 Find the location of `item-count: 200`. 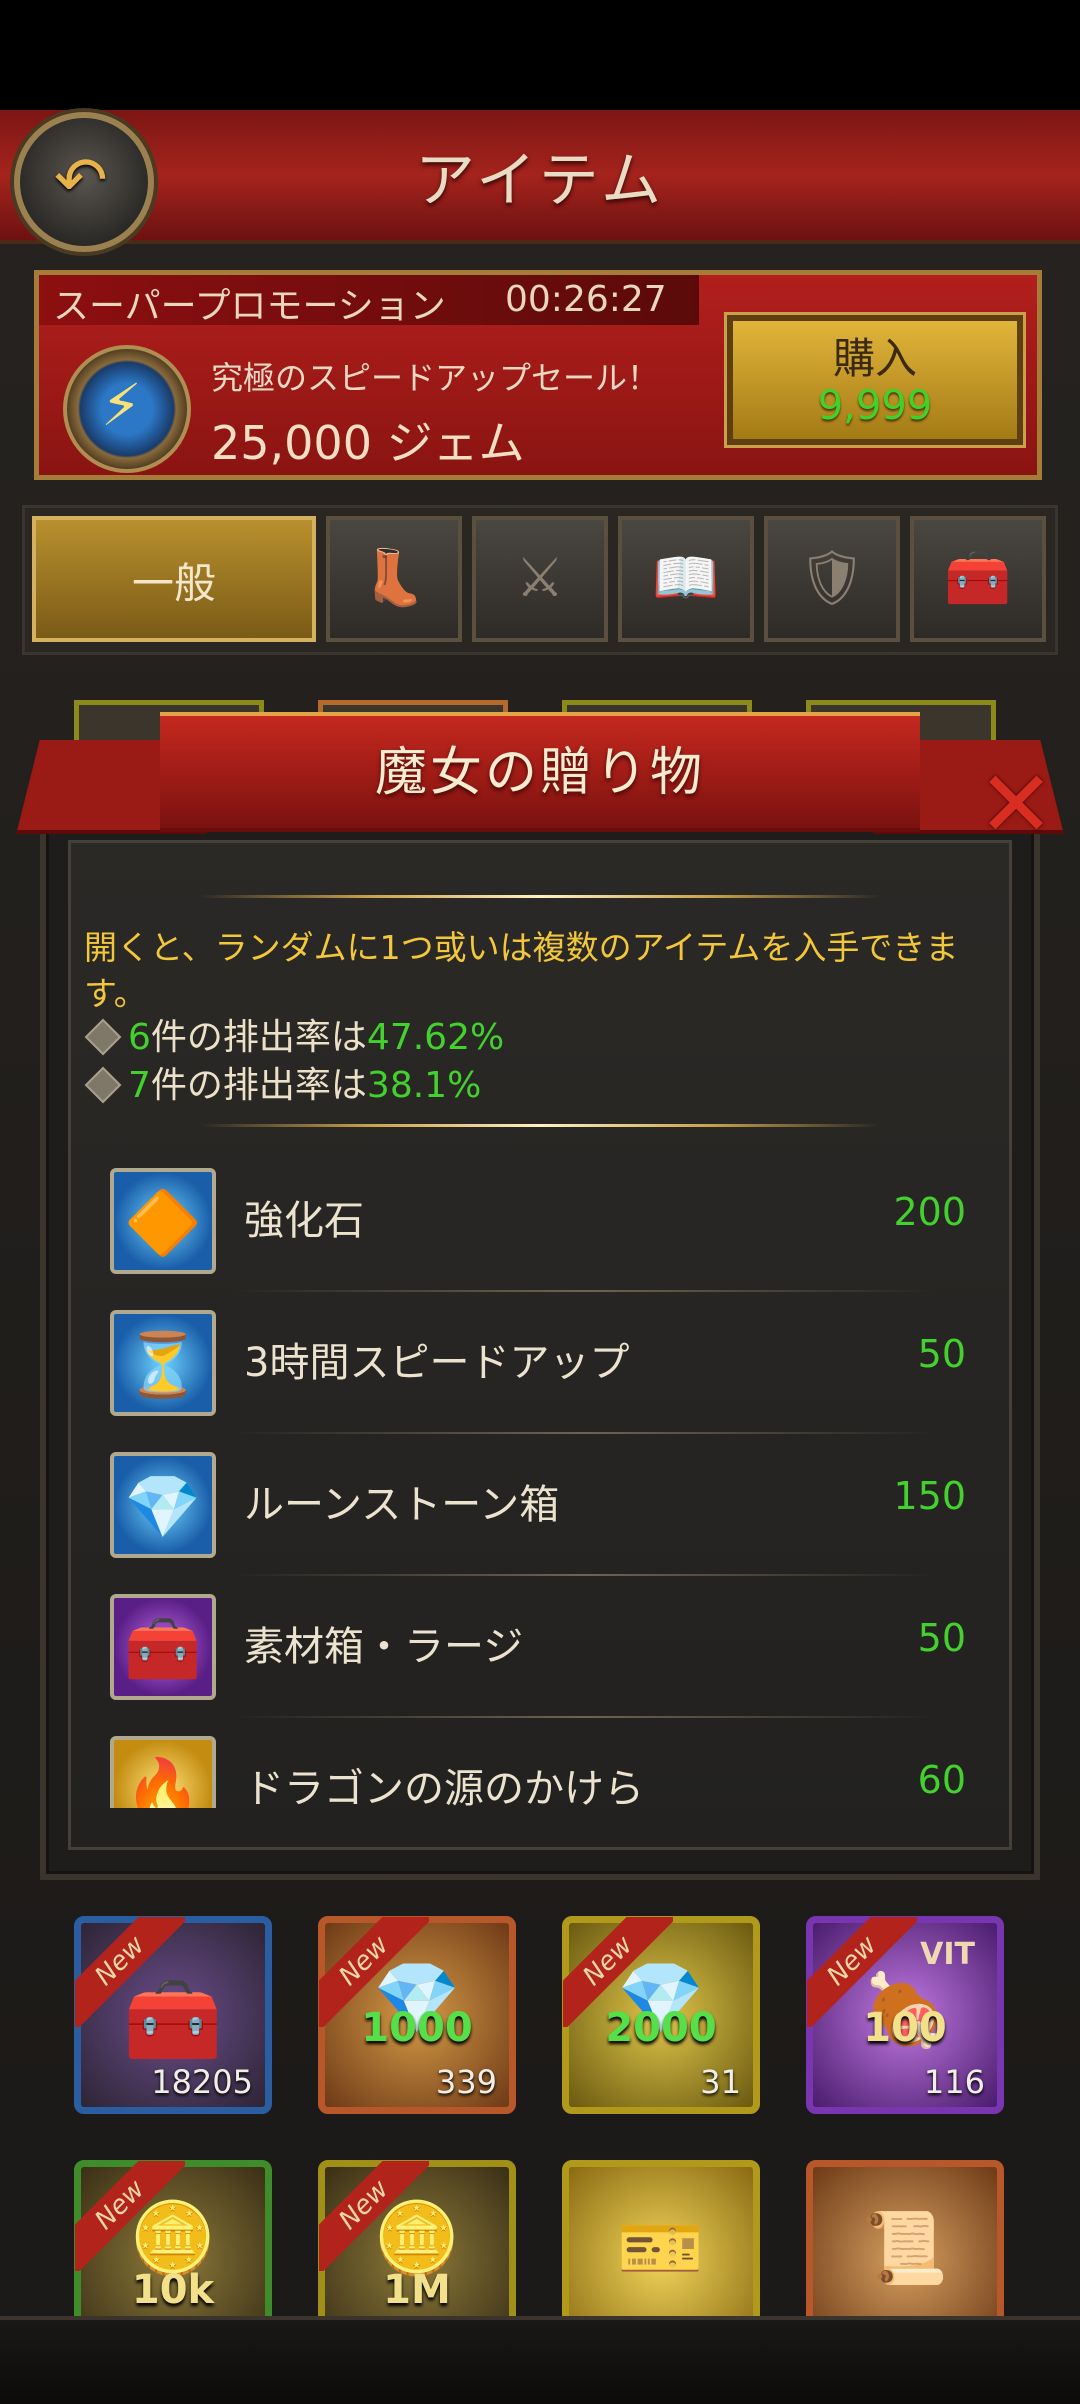

item-count: 200 is located at coordinates (929, 1212).